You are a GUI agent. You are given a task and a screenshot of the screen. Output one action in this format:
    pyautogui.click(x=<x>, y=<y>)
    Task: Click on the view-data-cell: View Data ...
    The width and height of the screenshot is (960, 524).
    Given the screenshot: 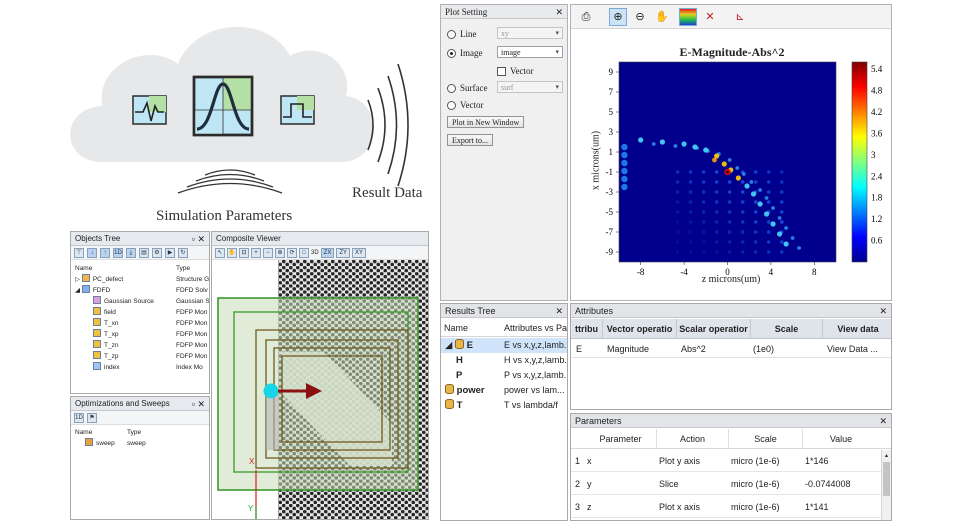 What is the action you would take?
    pyautogui.click(x=852, y=349)
    